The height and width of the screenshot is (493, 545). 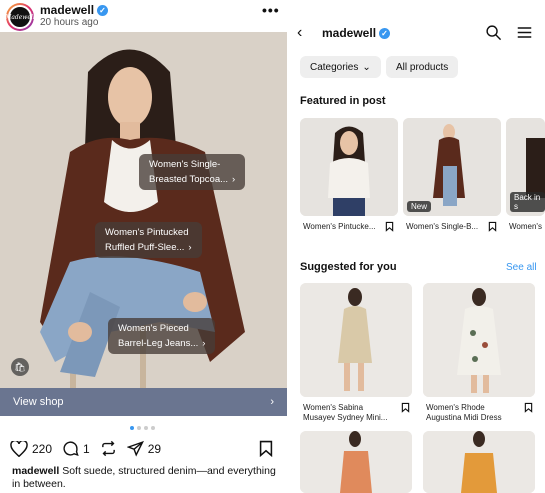 What do you see at coordinates (135, 448) in the screenshot?
I see `send-icon` at bounding box center [135, 448].